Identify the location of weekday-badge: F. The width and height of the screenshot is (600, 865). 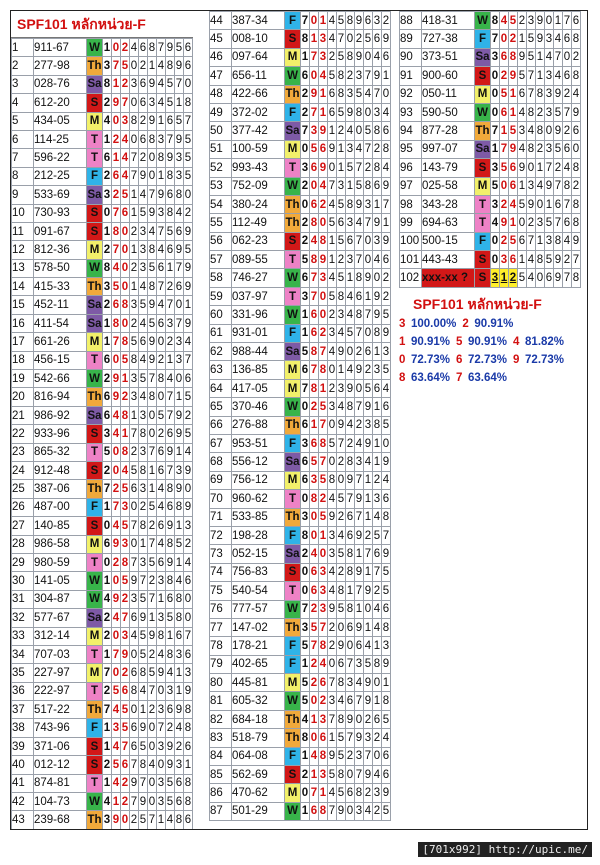
(292, 756).